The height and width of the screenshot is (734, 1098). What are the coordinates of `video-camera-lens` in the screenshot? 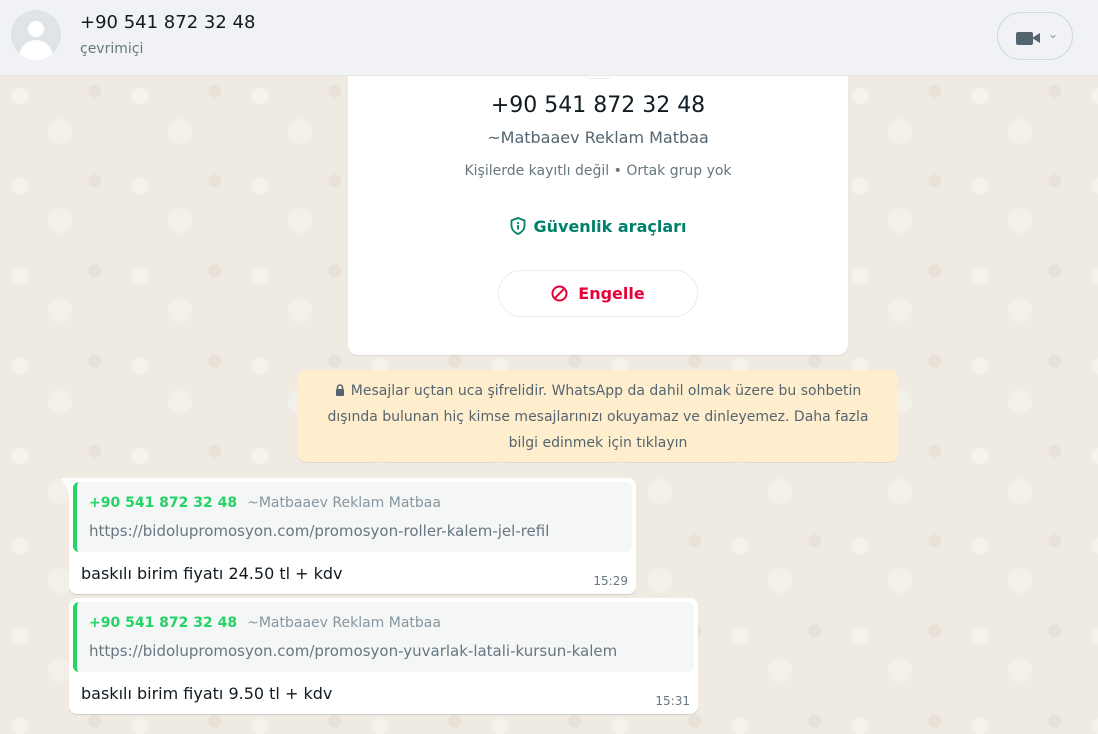 It's located at (1036, 38).